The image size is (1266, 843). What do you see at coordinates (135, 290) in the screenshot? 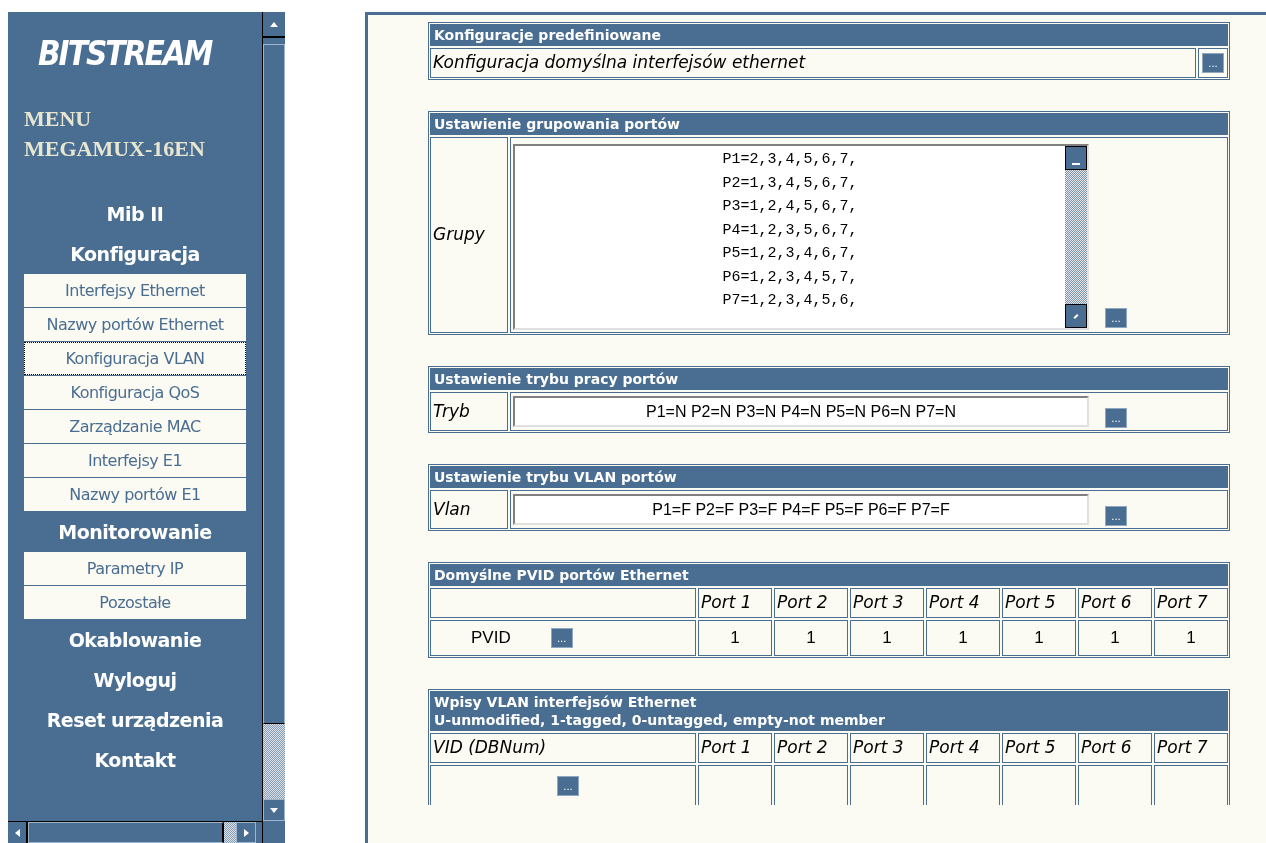
I see `menu-item: Interfejsy Ethernet` at bounding box center [135, 290].